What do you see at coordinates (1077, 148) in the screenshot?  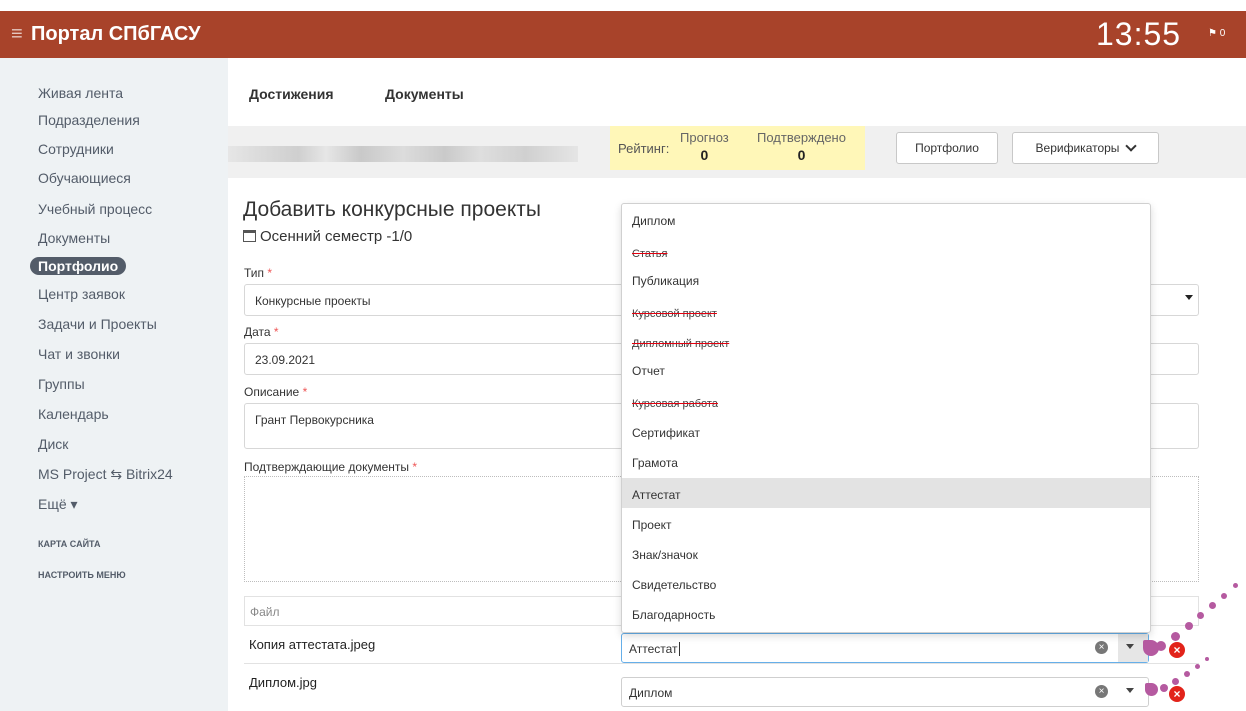 I see `verifiers-button-label: Верификаторы` at bounding box center [1077, 148].